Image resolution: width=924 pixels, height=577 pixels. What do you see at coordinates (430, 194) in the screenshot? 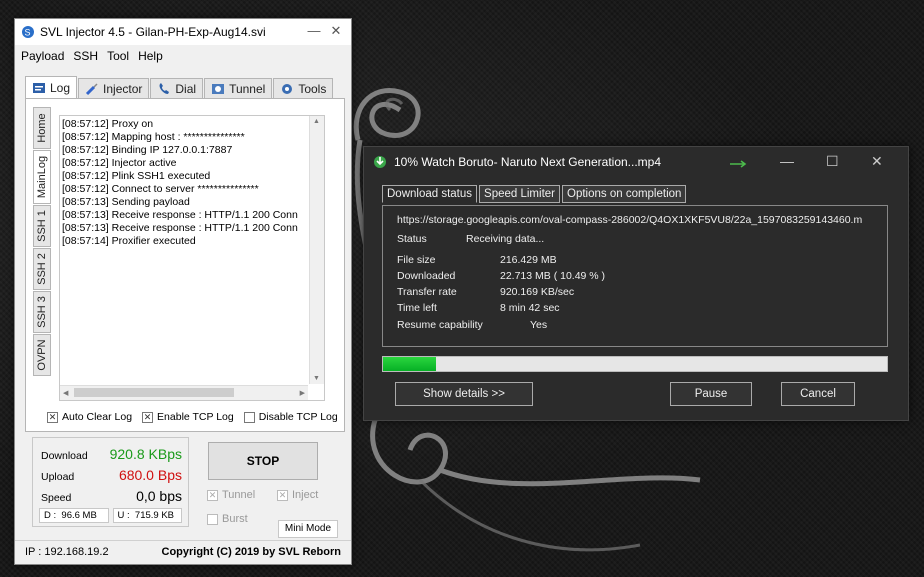
I see `tab-download-status: Download status` at bounding box center [430, 194].